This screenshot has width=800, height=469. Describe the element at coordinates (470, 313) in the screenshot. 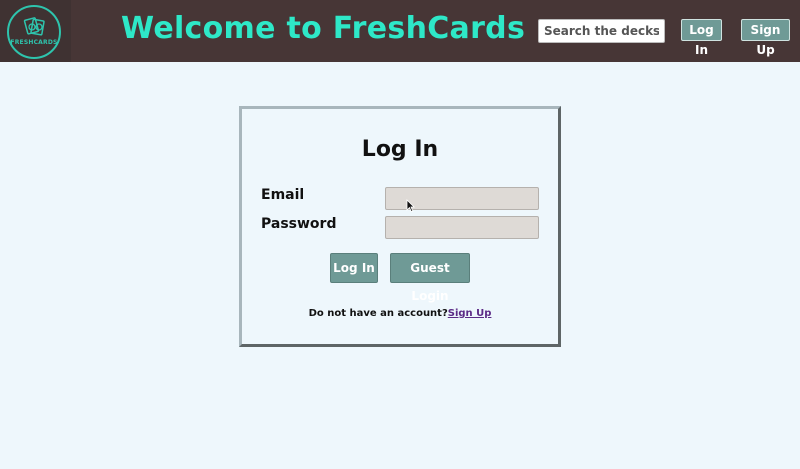

I see `signup-link: Sign Up` at that location.